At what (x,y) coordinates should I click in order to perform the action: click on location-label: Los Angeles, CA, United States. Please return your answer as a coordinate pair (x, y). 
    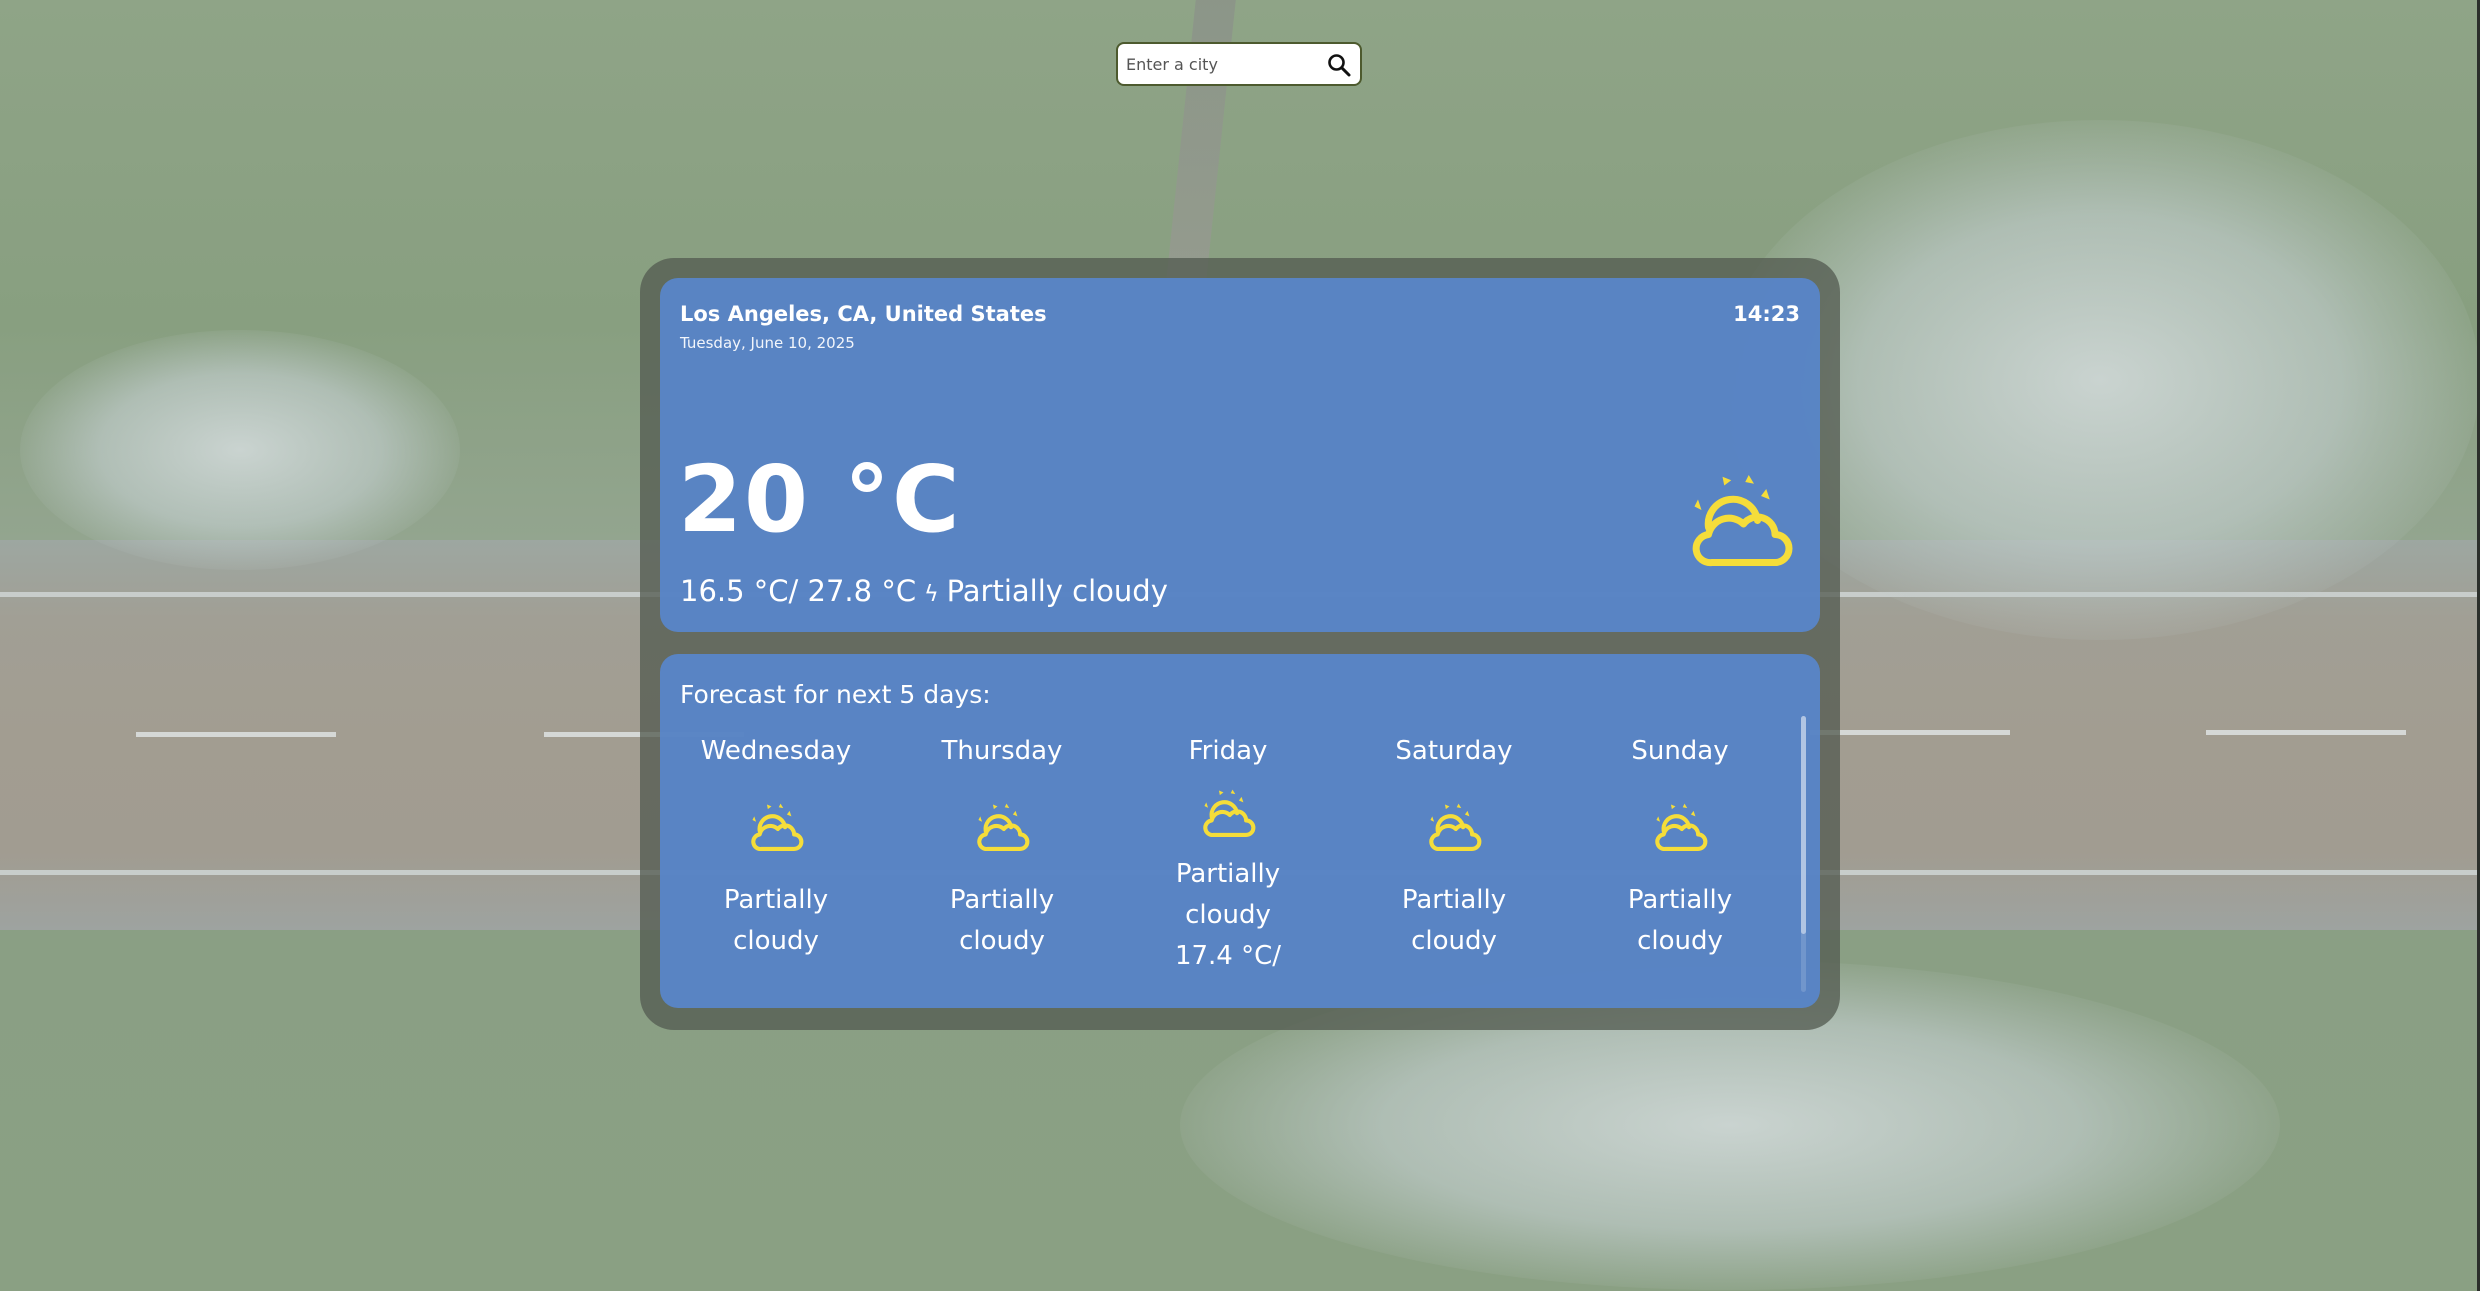
    Looking at the image, I should click on (863, 314).